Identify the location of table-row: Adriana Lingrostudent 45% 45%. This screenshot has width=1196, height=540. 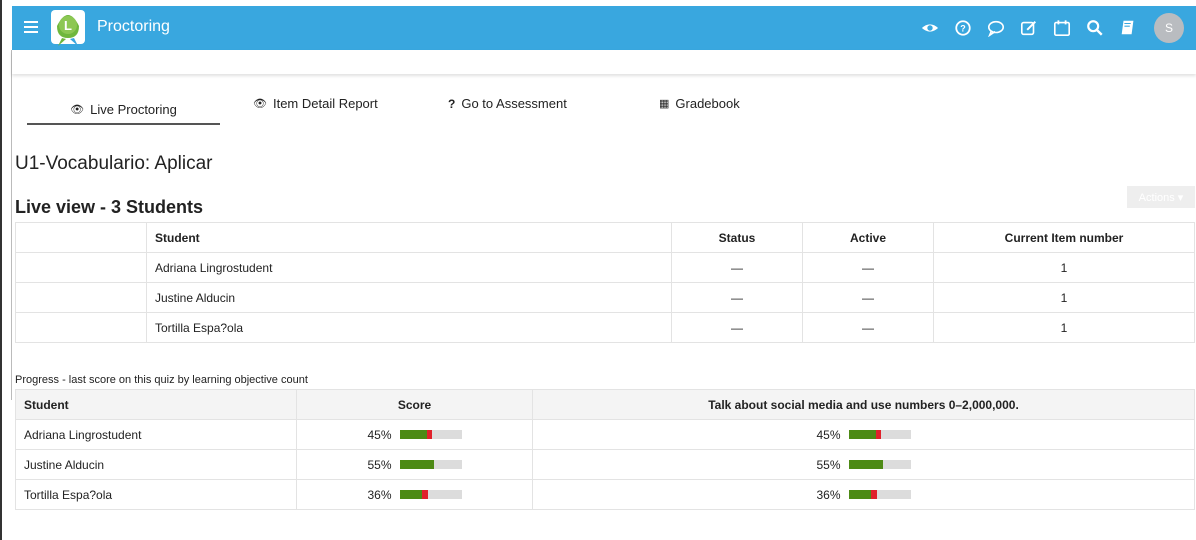
(605, 434).